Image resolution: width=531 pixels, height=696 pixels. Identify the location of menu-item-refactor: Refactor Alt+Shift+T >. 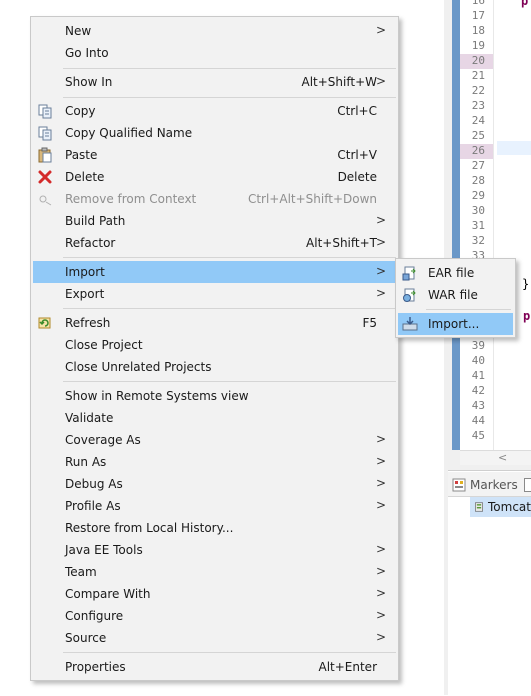
(214, 243).